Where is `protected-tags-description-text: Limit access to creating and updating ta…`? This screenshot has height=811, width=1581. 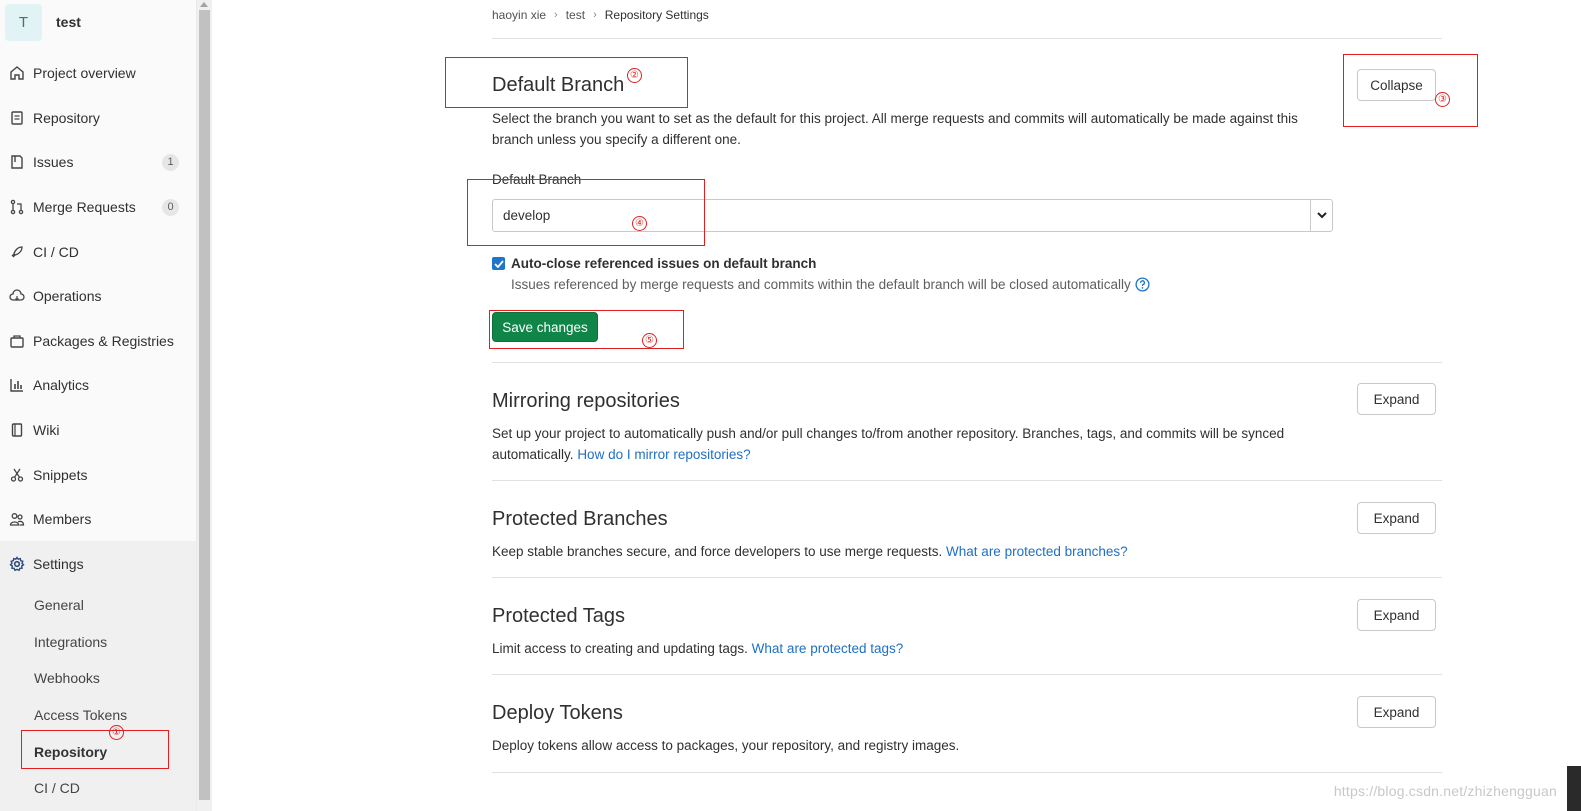
protected-tags-description-text: Limit access to creating and updating ta… is located at coordinates (620, 648).